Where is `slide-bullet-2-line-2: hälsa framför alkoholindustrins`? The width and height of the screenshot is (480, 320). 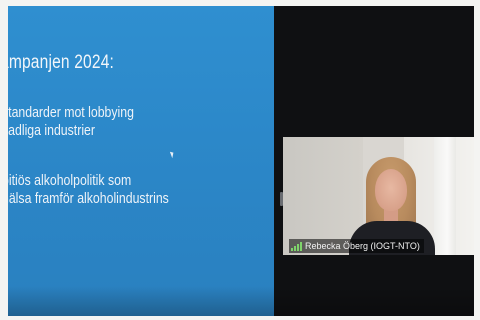
slide-bullet-2-line-2: hälsa framför alkoholindustrins is located at coordinates (88, 198).